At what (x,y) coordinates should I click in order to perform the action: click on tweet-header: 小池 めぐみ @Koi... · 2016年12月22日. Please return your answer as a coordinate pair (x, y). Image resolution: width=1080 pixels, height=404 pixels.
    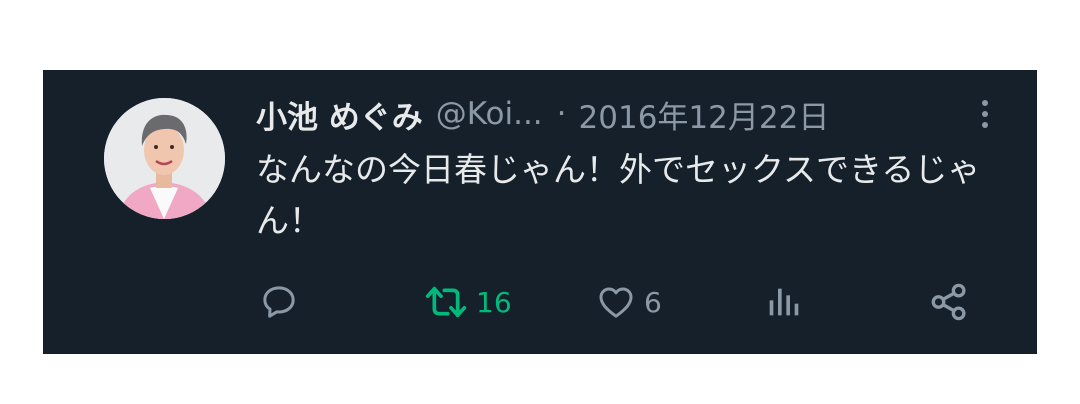
    Looking at the image, I should click on (542, 114).